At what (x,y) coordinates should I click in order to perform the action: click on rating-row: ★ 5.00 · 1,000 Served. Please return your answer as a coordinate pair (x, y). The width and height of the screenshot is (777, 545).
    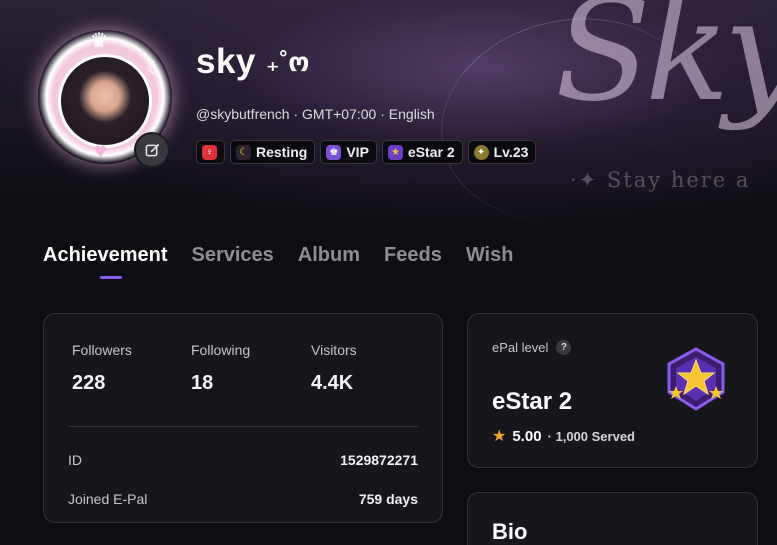
    Looking at the image, I should click on (563, 436).